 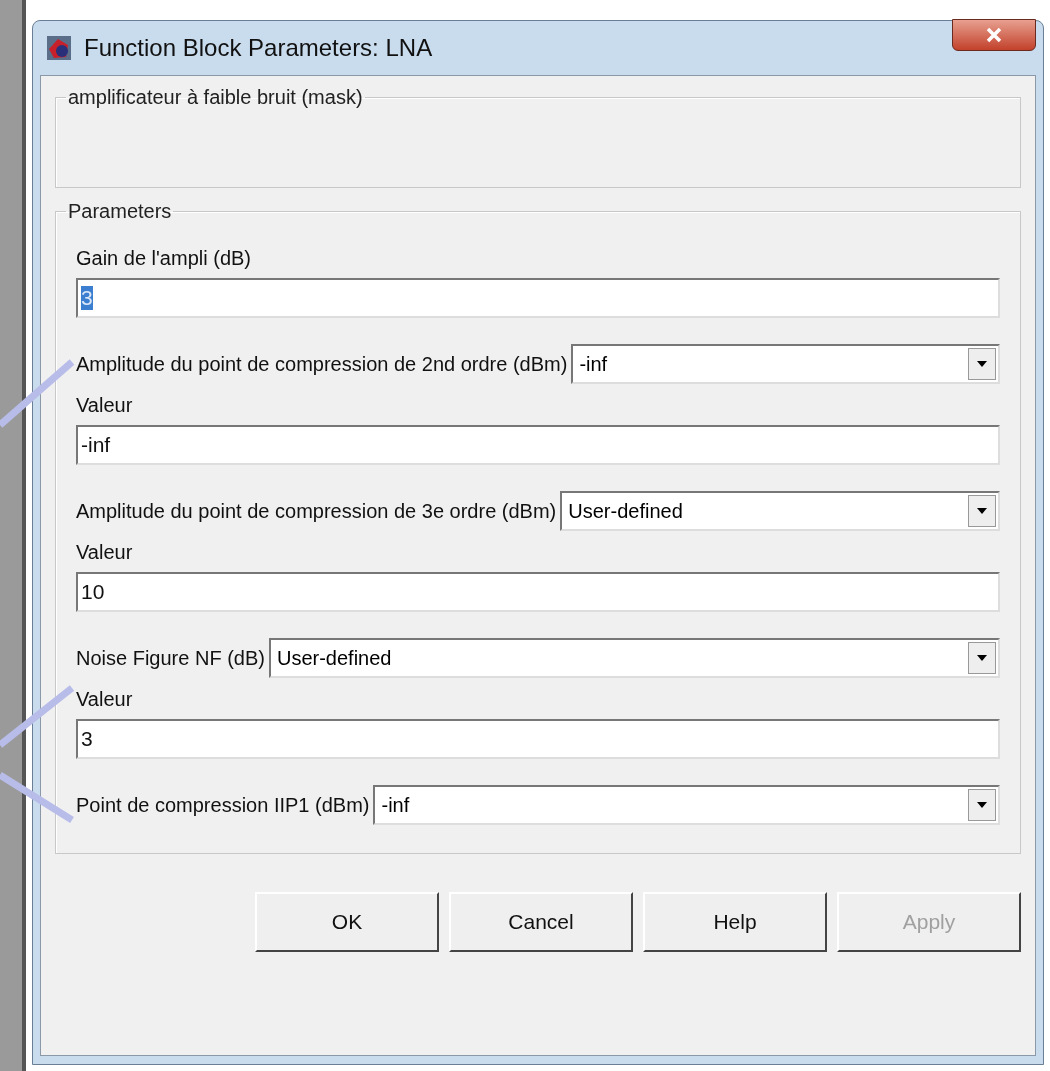 I want to click on dialog-button: OK, so click(x=347, y=922).